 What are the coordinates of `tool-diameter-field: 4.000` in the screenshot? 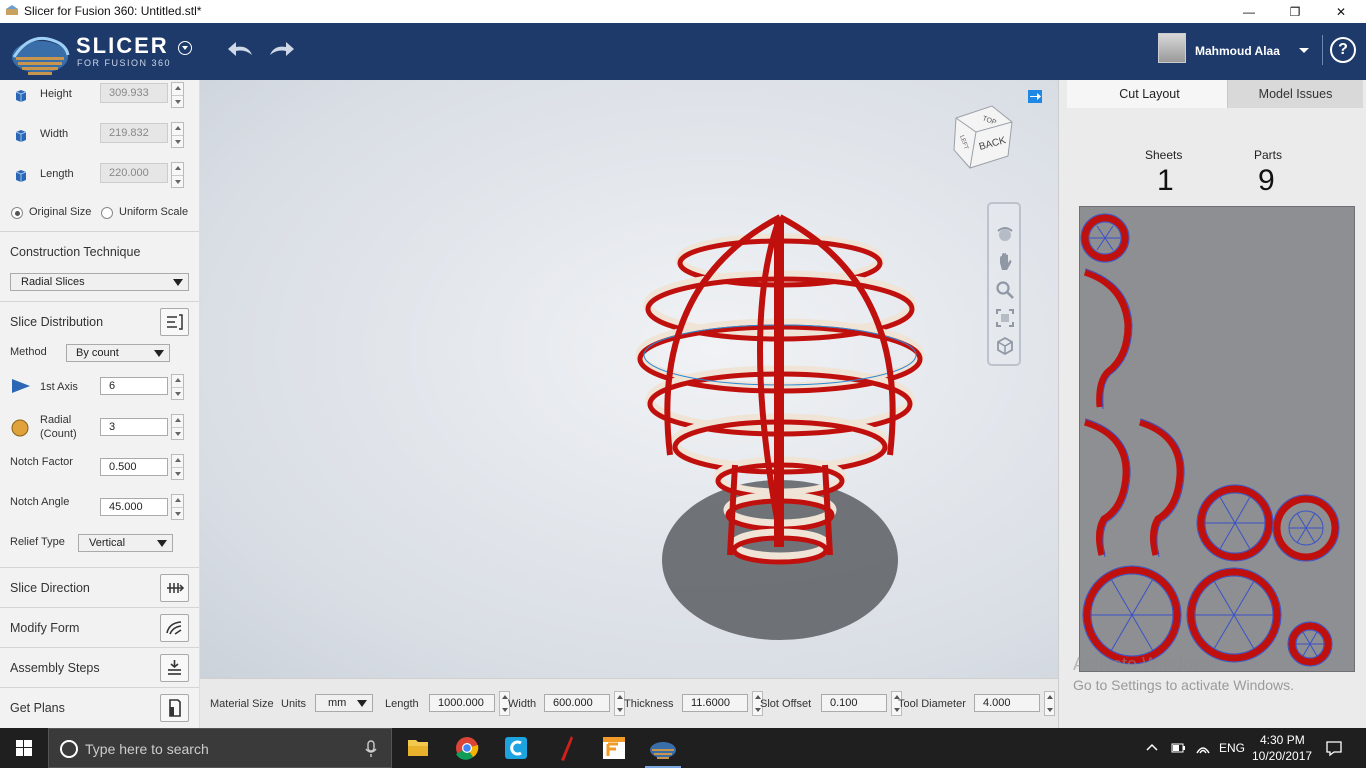 It's located at (1007, 703).